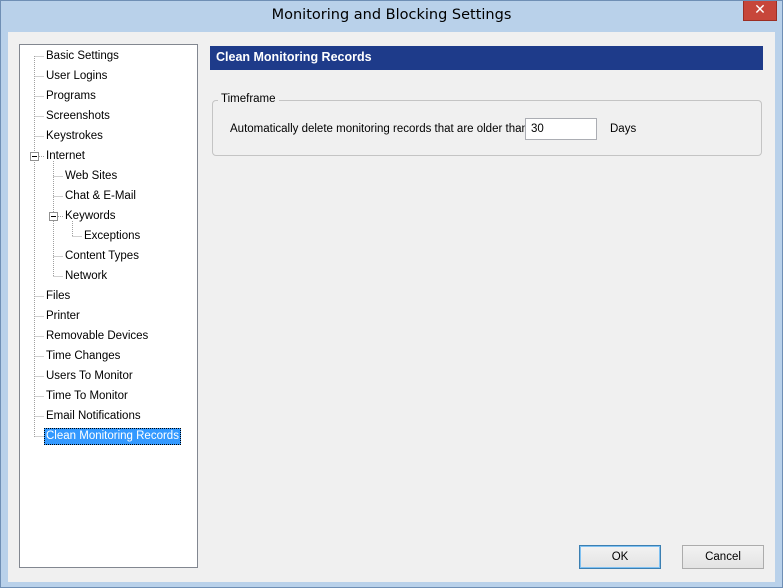  I want to click on tree-item-internet: Internet, so click(65, 156).